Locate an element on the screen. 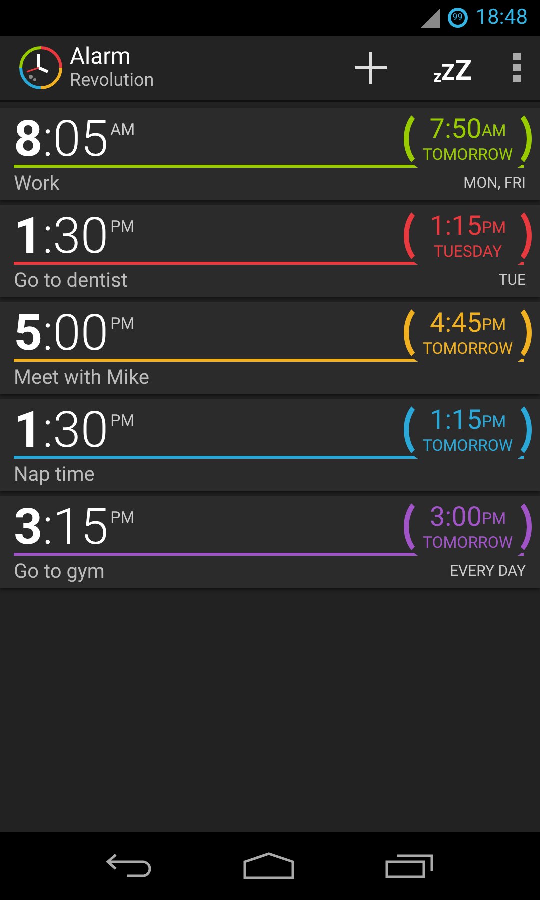 The image size is (540, 900). alarm-days: TUE is located at coordinates (512, 280).